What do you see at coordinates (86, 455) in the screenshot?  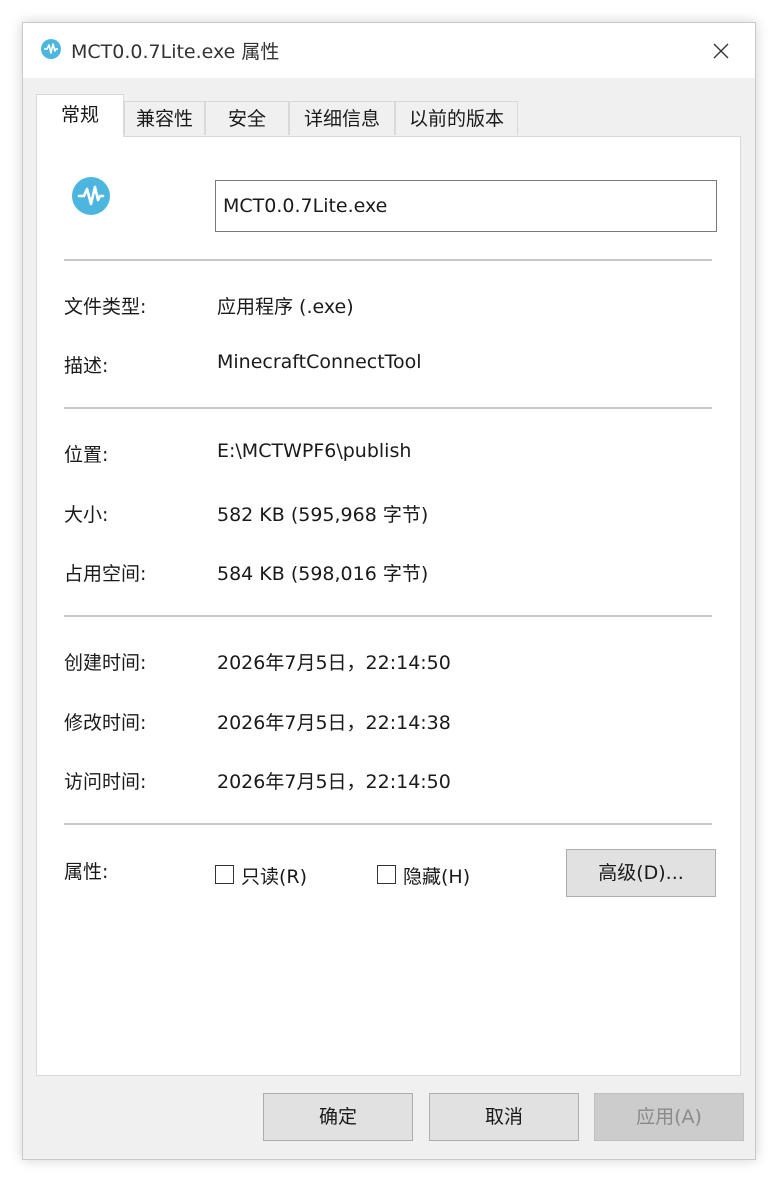 I see `location-label: 位置:` at bounding box center [86, 455].